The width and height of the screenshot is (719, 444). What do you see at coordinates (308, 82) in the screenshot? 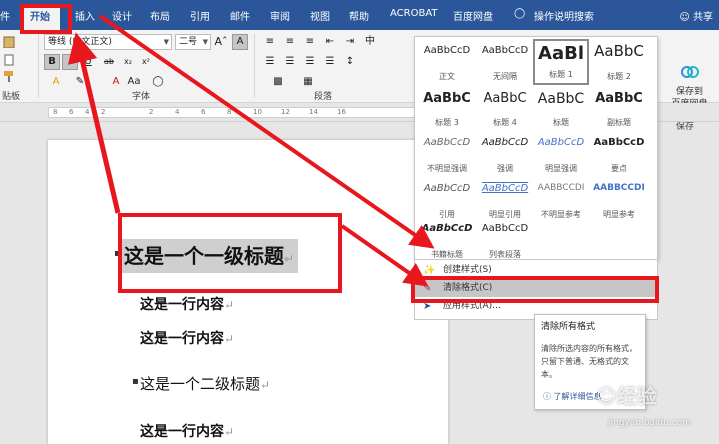
I see `borders-icon: ▦` at bounding box center [308, 82].